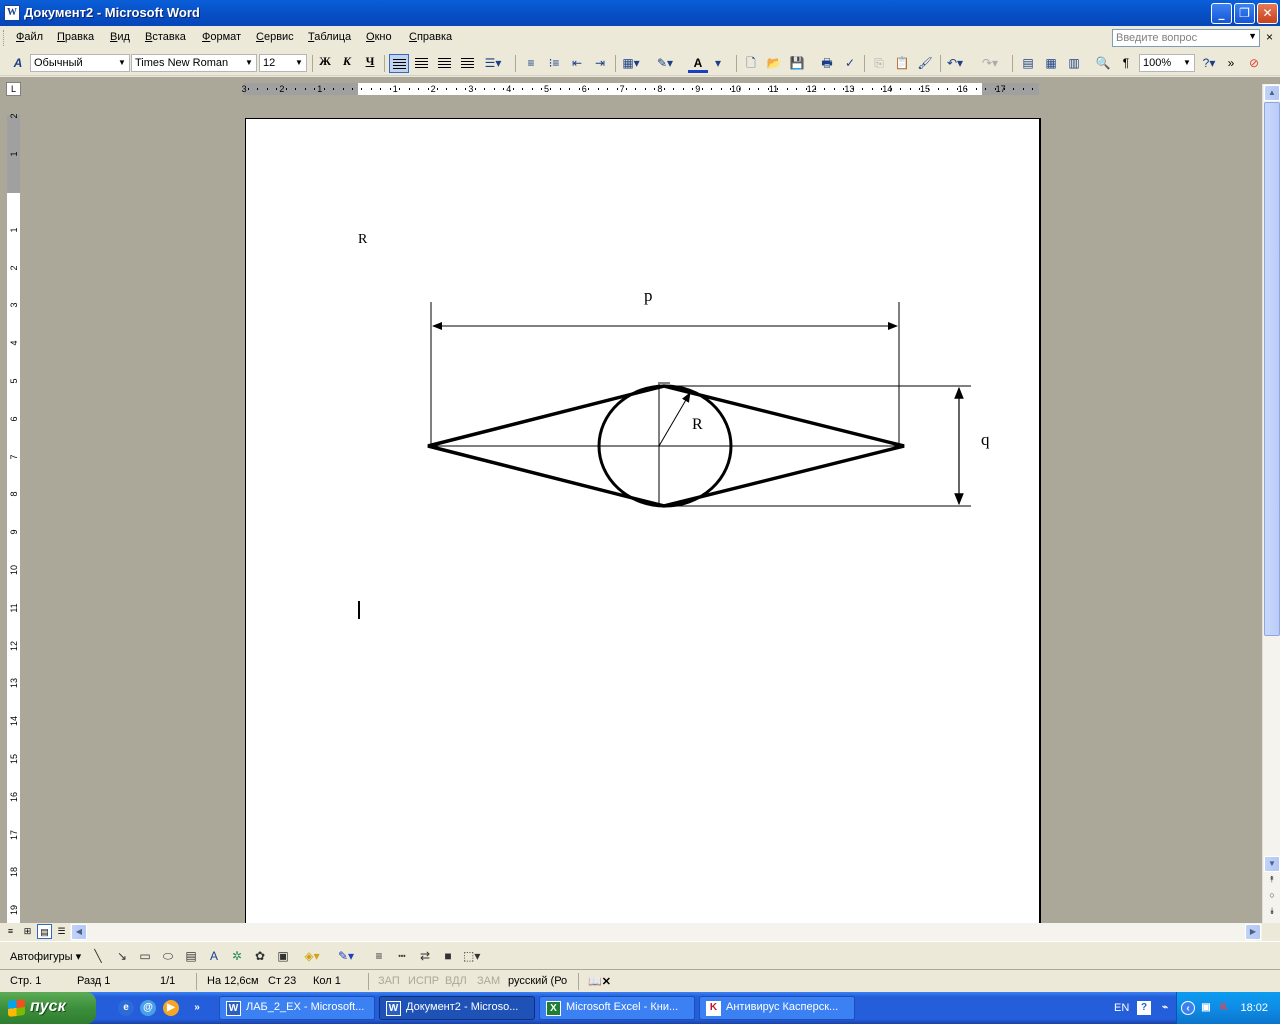 Image resolution: width=1280 pixels, height=1024 pixels. I want to click on document-map-icon: 🔍, so click(1103, 63).